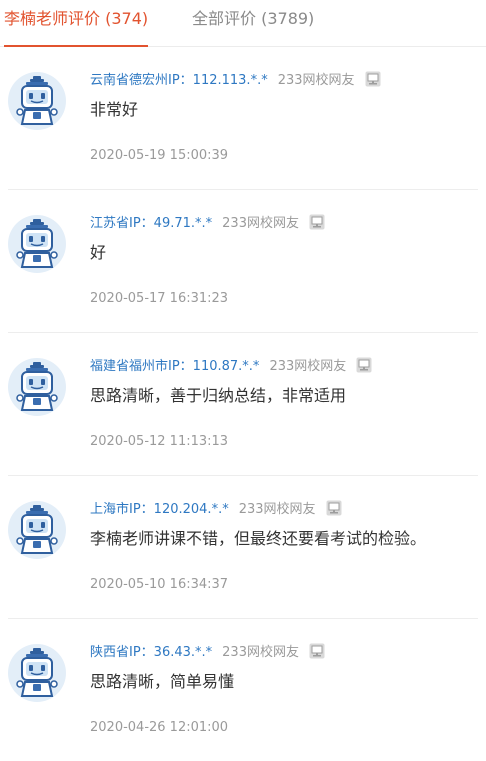  I want to click on tab-all-reviews-label: 全部评价 (3789), so click(253, 18).